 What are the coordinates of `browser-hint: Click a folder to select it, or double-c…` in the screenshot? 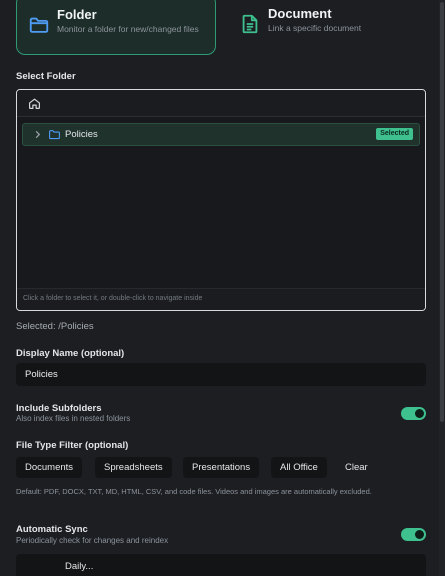 It's located at (113, 298).